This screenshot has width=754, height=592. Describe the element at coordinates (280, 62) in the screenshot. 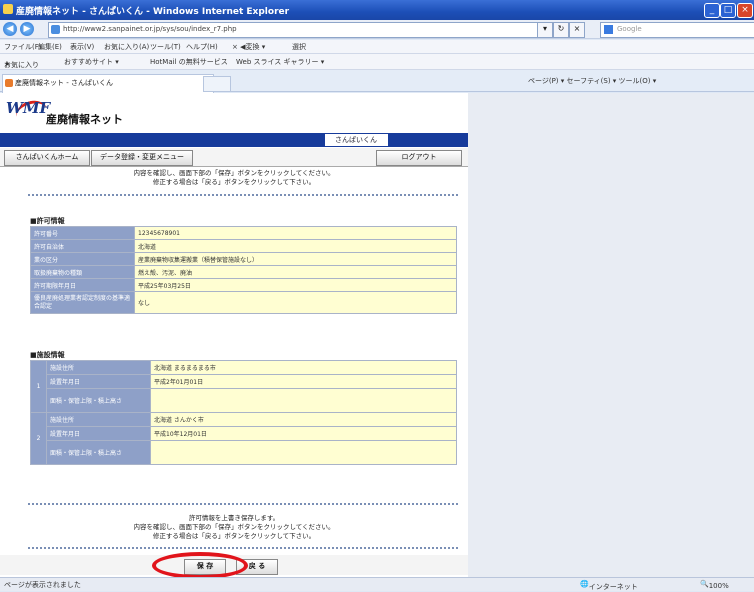

I see `fav-webslice: Web スライス ギャラリー ▾` at that location.